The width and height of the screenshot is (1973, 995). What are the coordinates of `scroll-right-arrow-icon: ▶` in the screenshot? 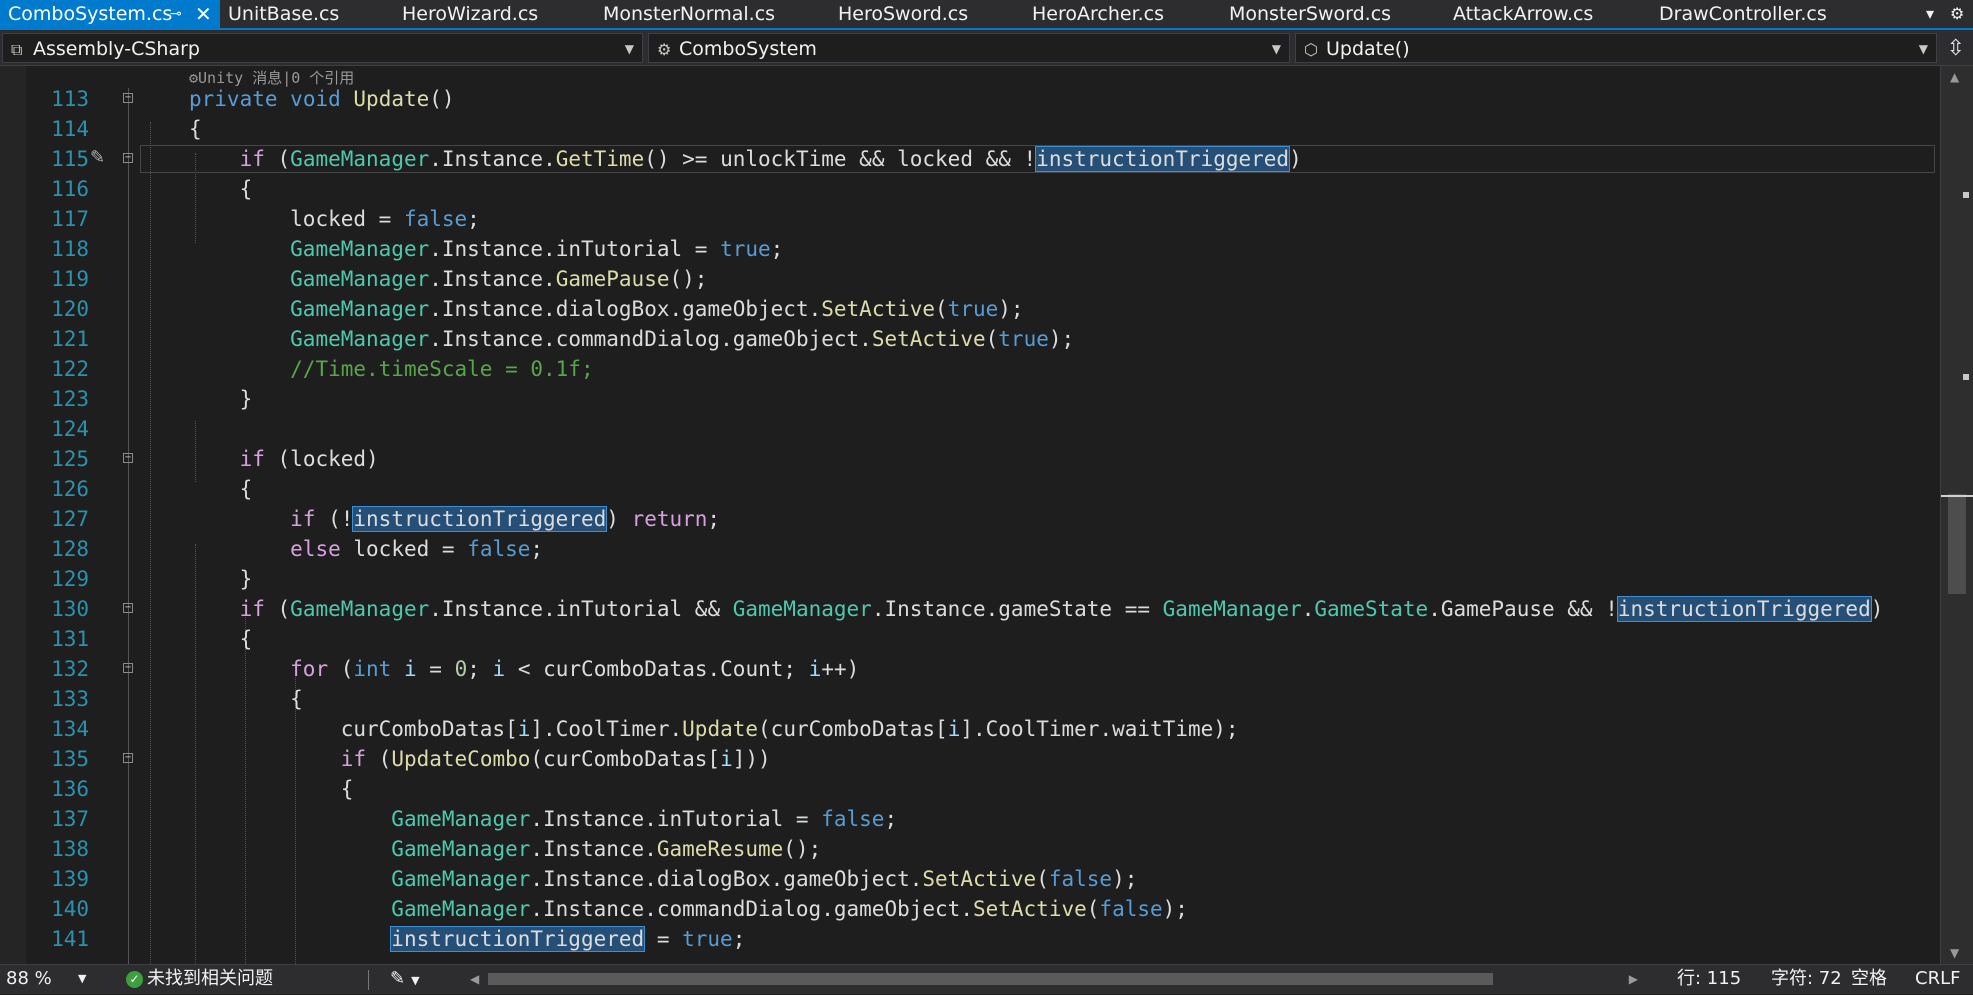 It's located at (1633, 979).